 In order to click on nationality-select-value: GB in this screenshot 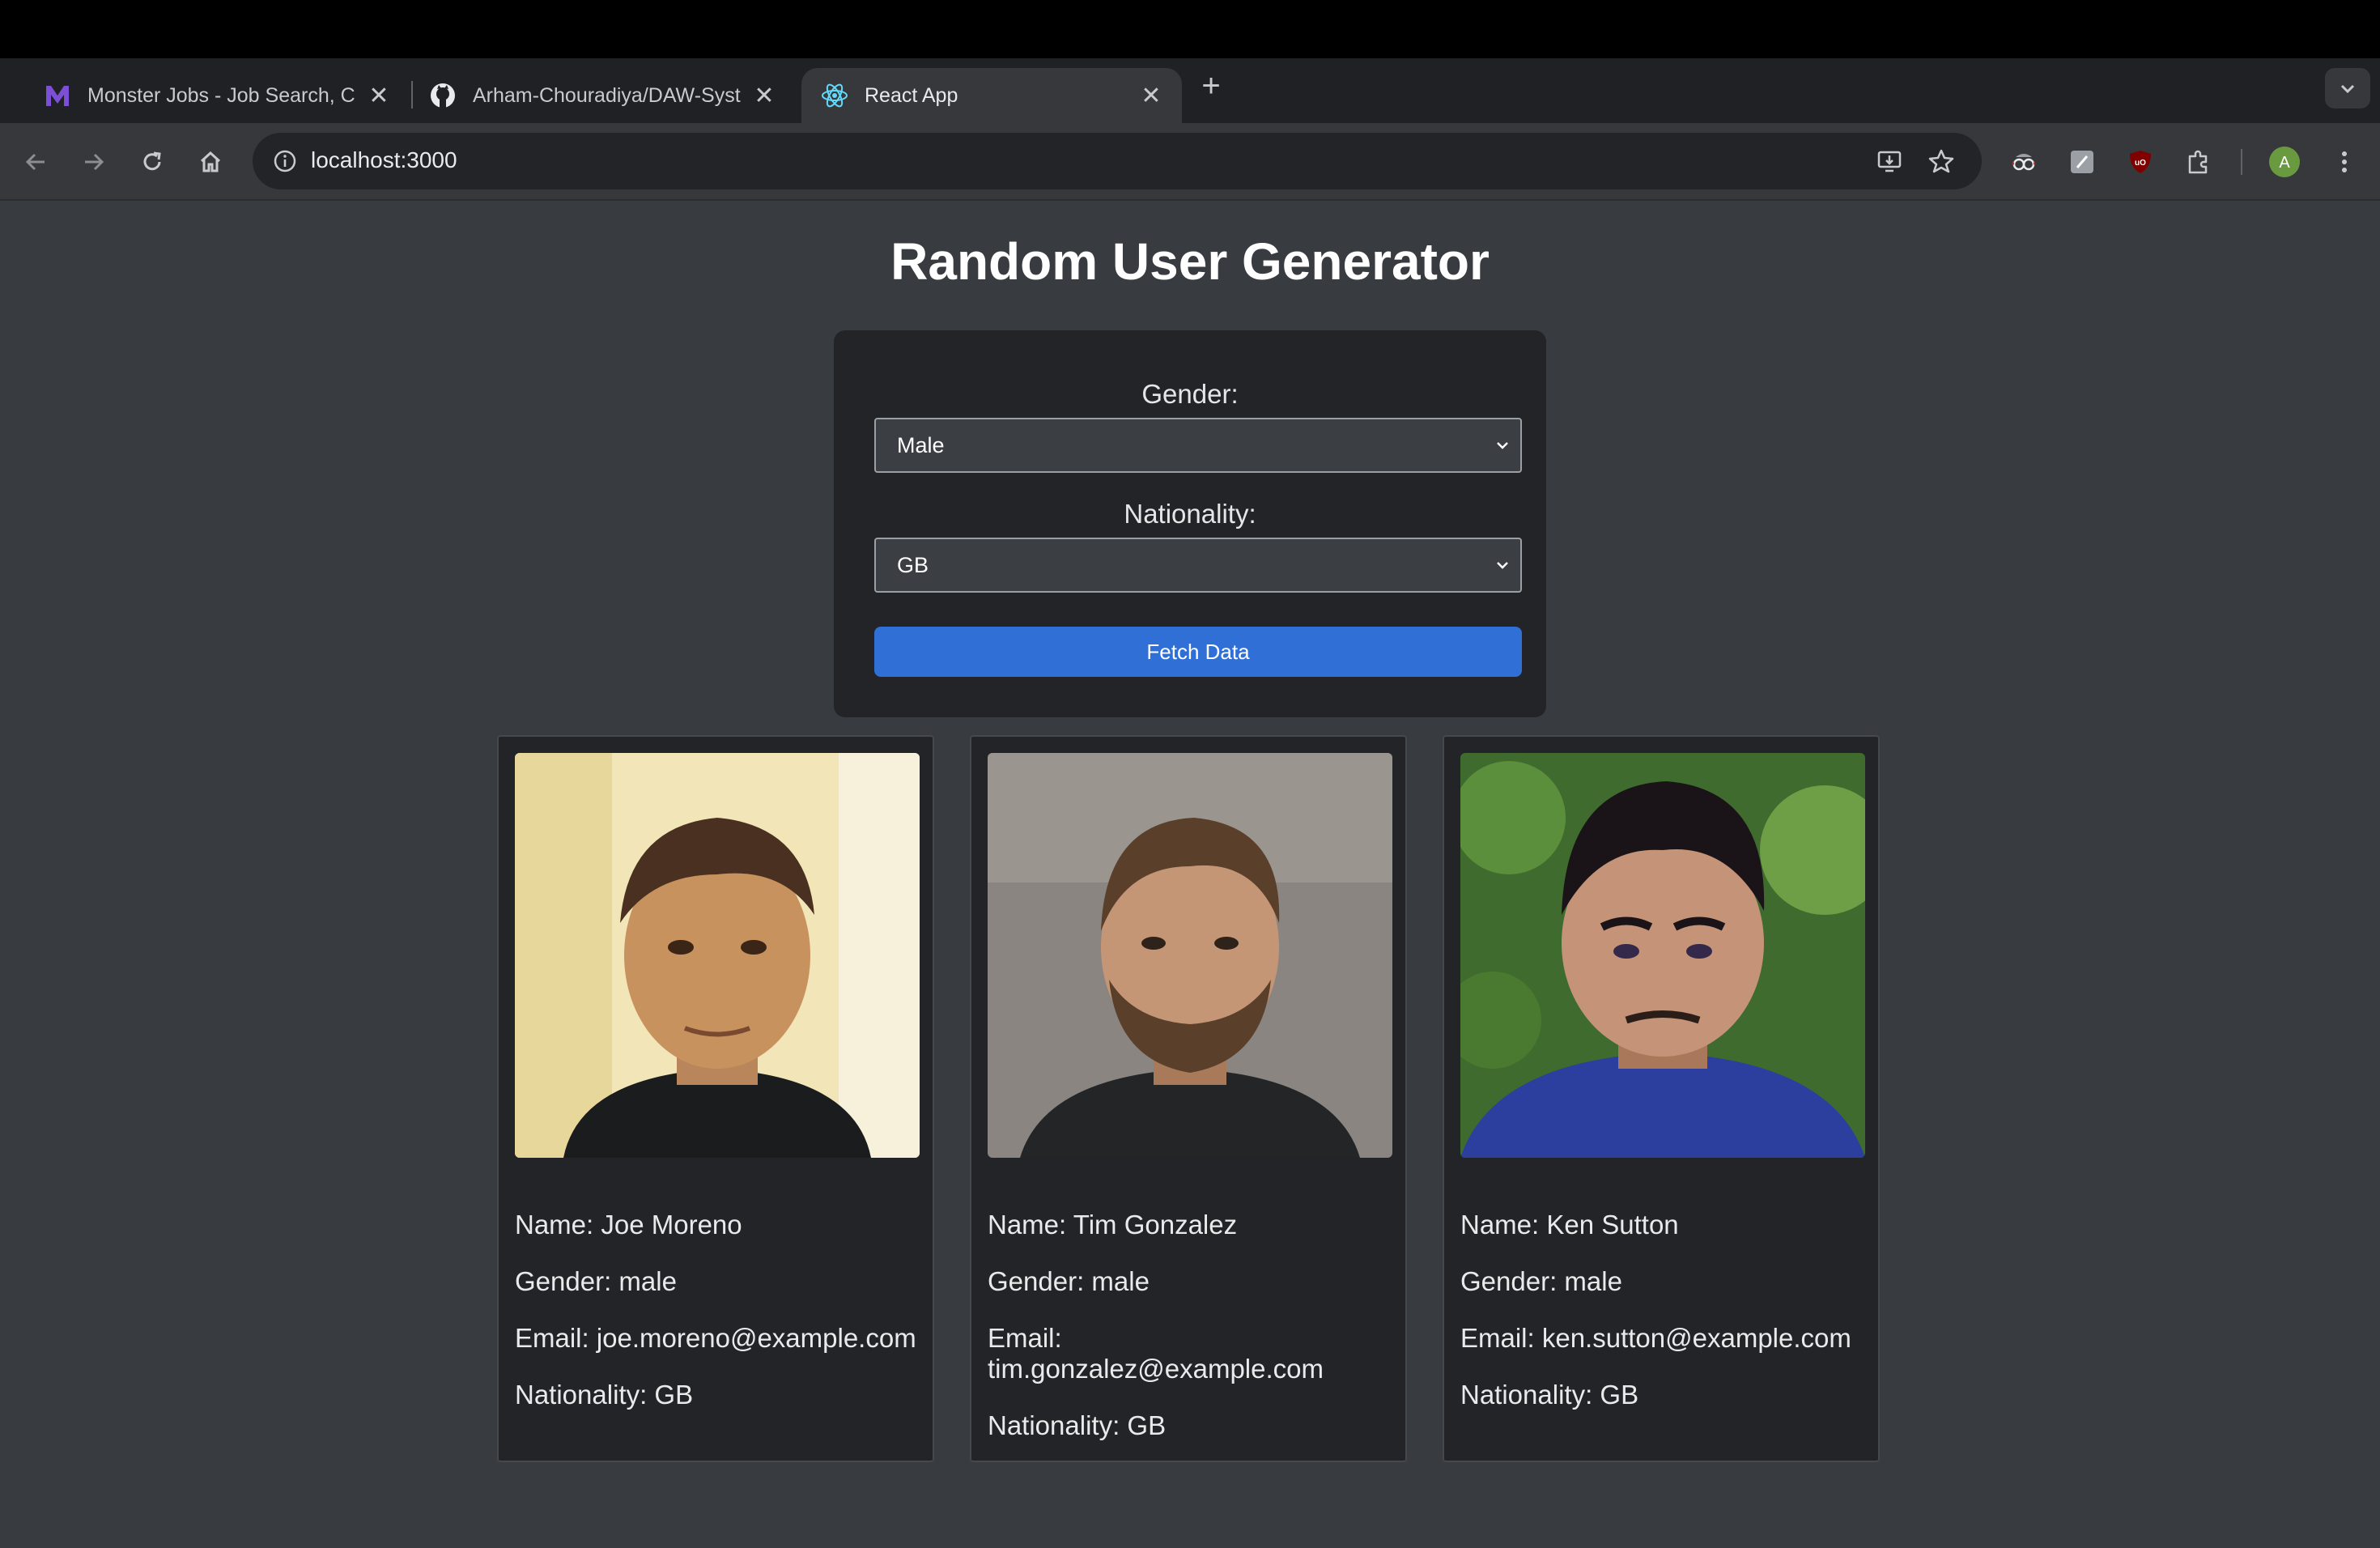, I will do `click(913, 565)`.